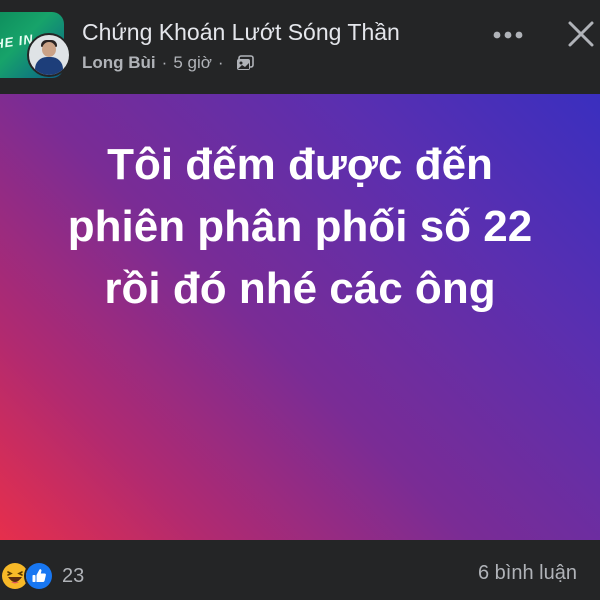  What do you see at coordinates (300, 288) in the screenshot?
I see `post-body-line: rồi đó nhé các ông` at bounding box center [300, 288].